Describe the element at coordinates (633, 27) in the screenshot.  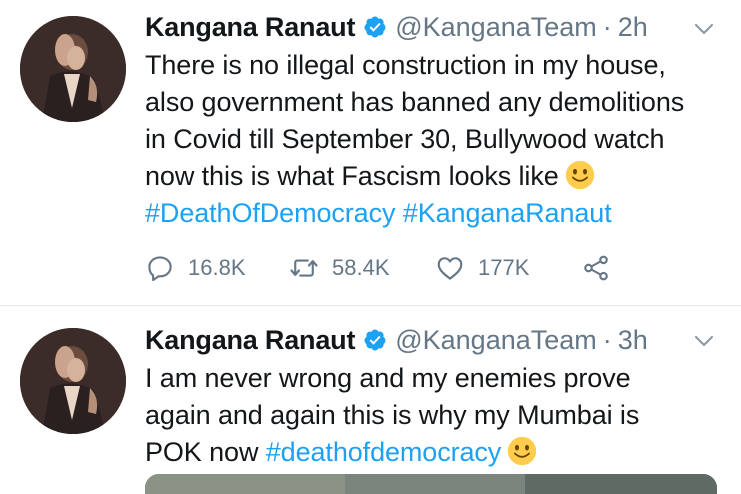
I see `timestamp: 2h` at that location.